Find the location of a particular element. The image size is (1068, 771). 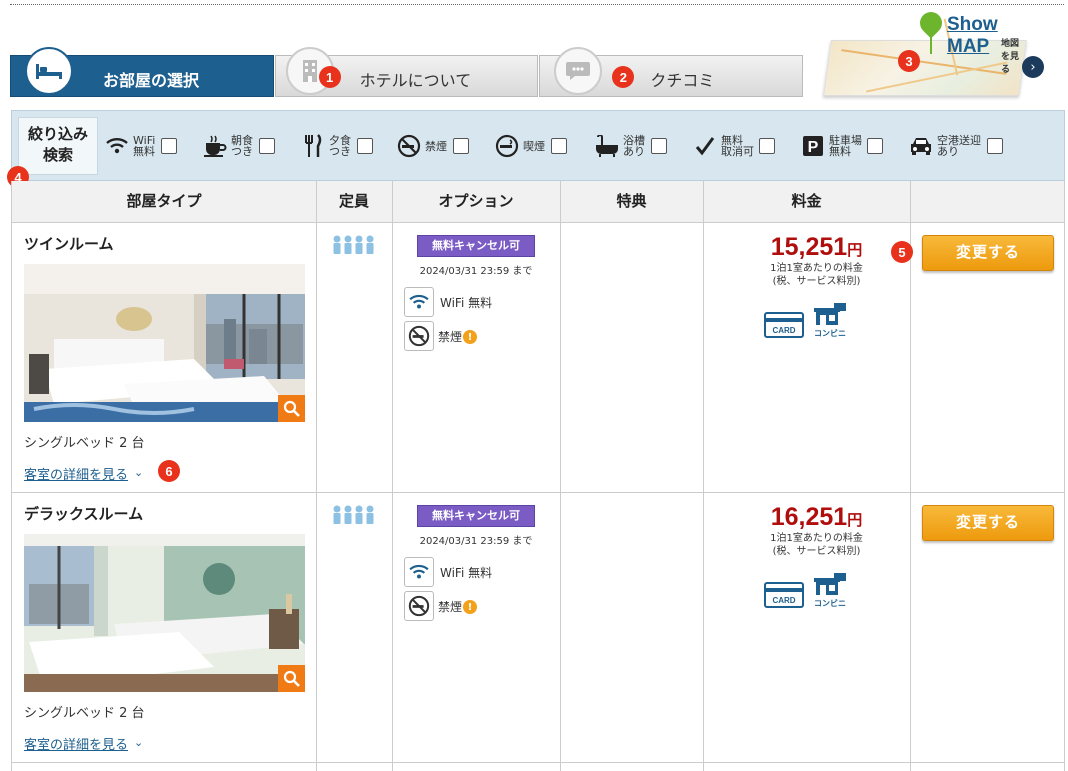

check-icon is located at coordinates (705, 146).